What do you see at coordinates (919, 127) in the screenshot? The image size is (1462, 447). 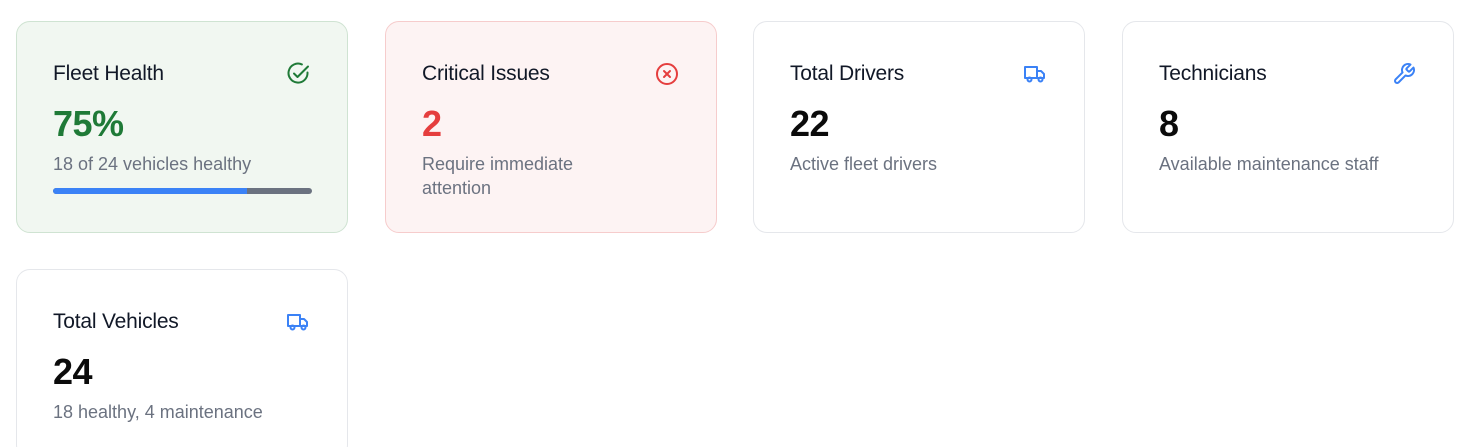 I see `total-drivers-card: Total Drivers 22 Active fleet drivers` at bounding box center [919, 127].